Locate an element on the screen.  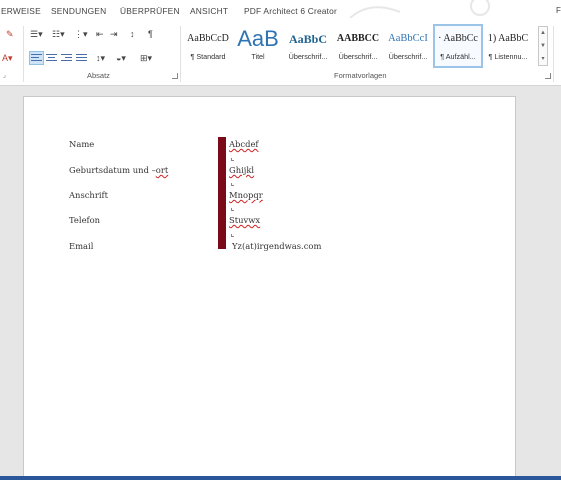
tab-edge-fragment: F is located at coordinates (558, 10).